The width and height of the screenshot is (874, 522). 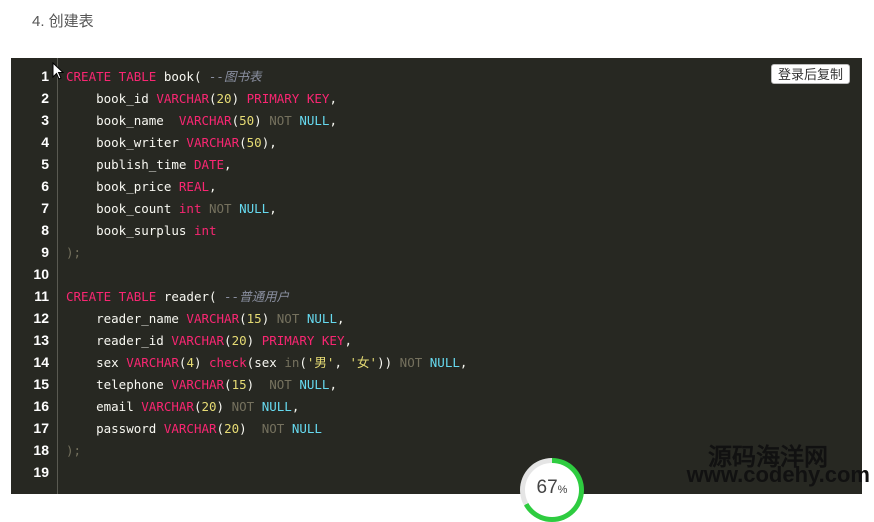 I want to click on code-line: 3 book_name VARCHAR(50) NOT NULL,, so click(x=239, y=120).